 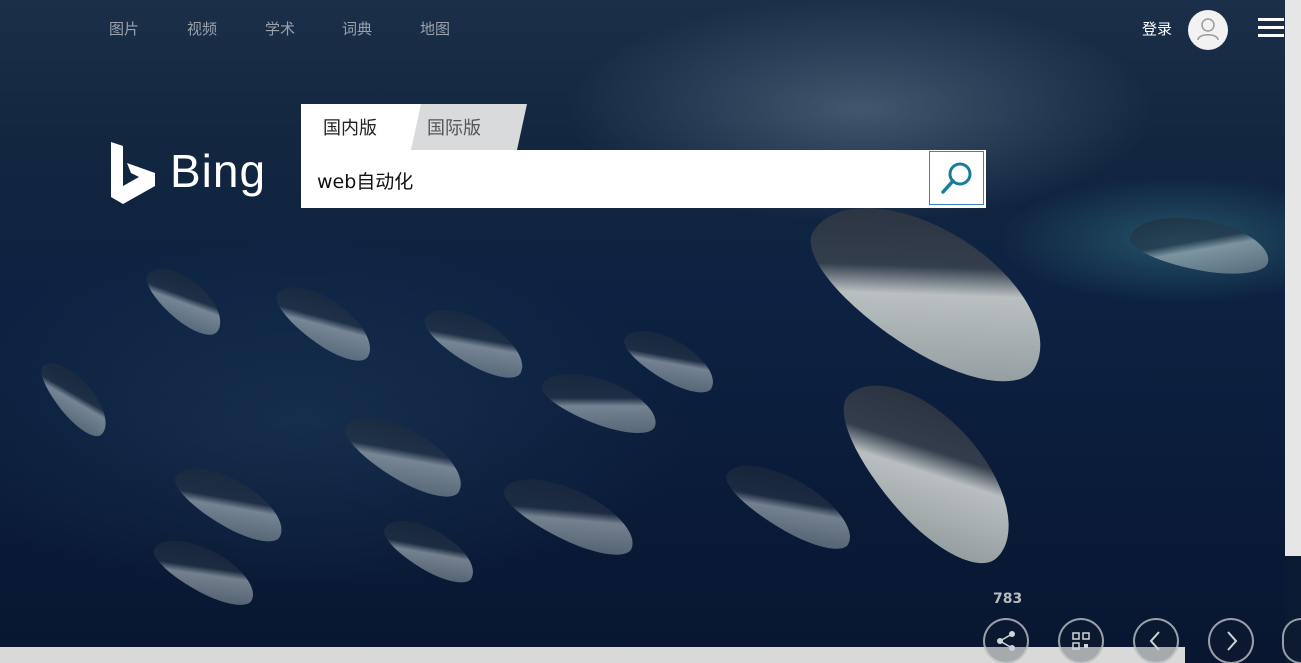 I want to click on search-box, so click(x=643, y=179).